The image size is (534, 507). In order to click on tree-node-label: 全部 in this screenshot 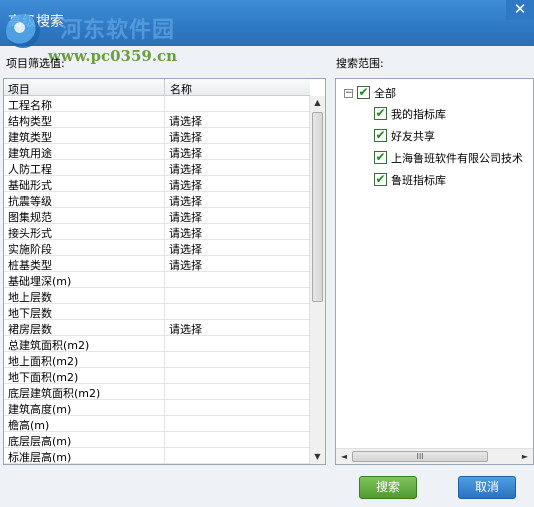, I will do `click(385, 93)`.